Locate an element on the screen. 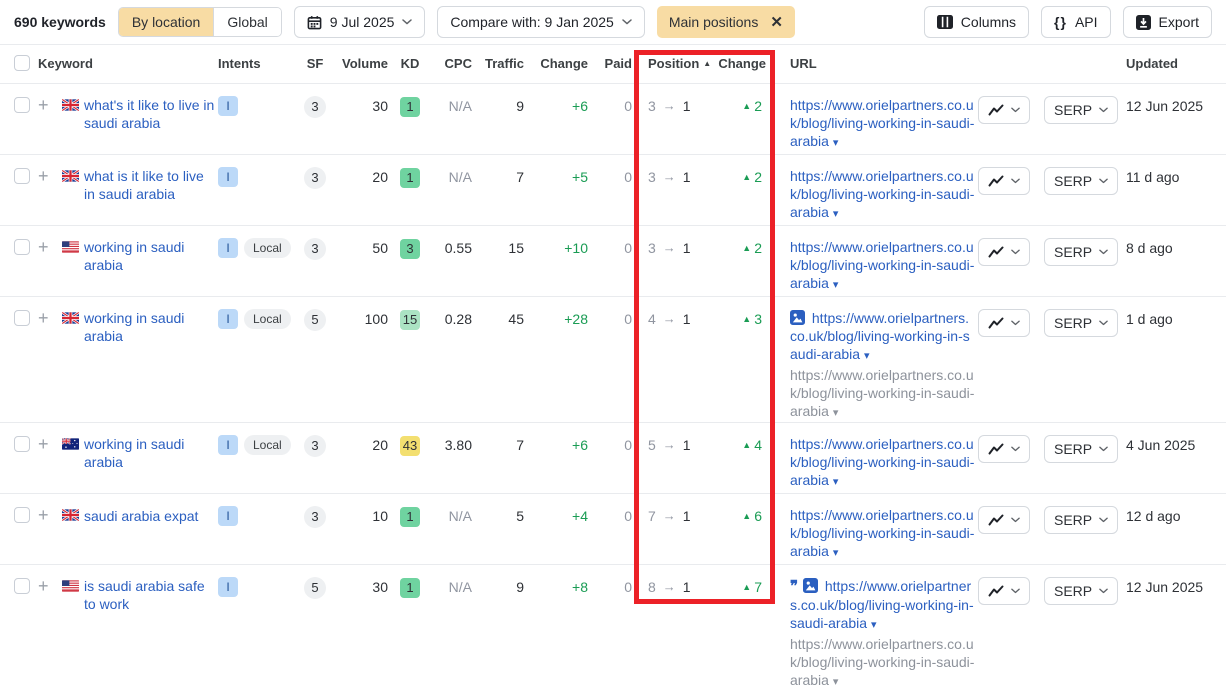  updated-value: 12 Jun 2025 is located at coordinates (1165, 587).